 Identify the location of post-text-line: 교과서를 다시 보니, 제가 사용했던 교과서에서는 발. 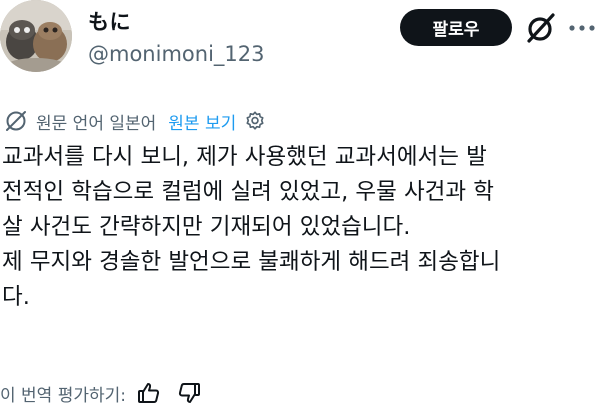
(244, 157).